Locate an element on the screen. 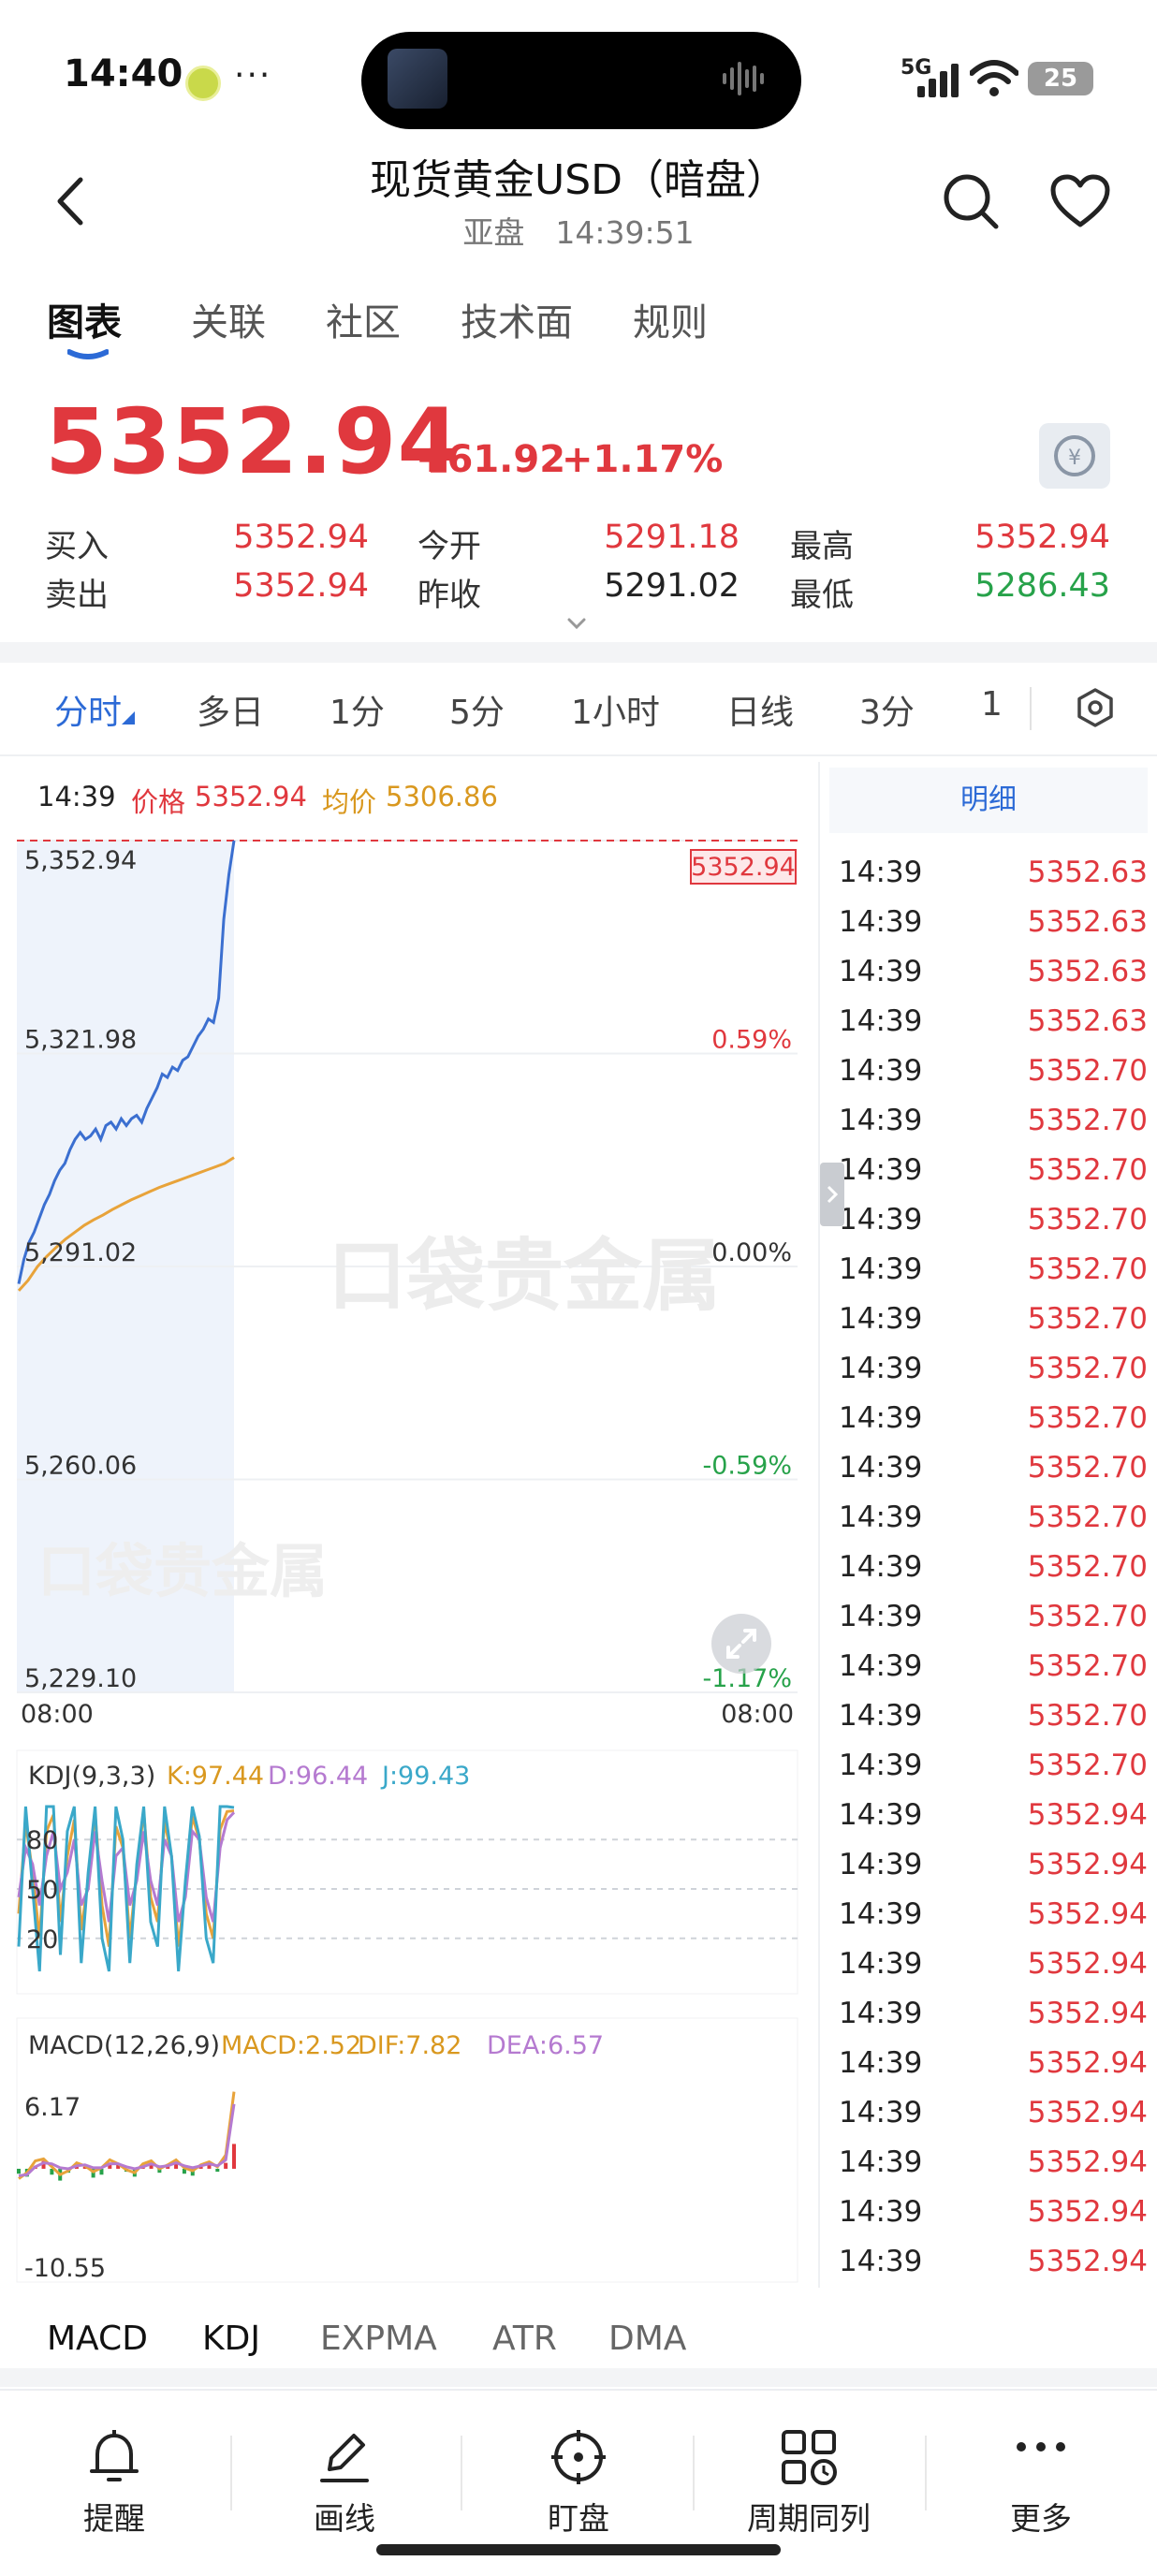 This screenshot has height=2576, width=1157. period-tab-multiday: 多日 is located at coordinates (230, 709).